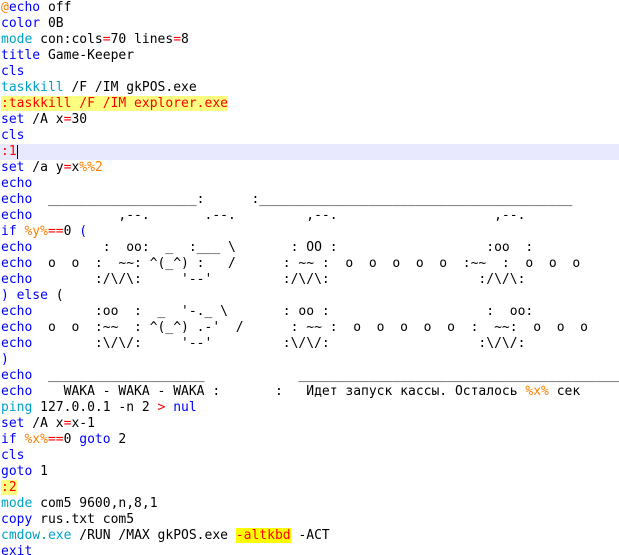 The width and height of the screenshot is (619, 555). What do you see at coordinates (309, 520) in the screenshot?
I see `code-line: copy rus.txt com5` at bounding box center [309, 520].